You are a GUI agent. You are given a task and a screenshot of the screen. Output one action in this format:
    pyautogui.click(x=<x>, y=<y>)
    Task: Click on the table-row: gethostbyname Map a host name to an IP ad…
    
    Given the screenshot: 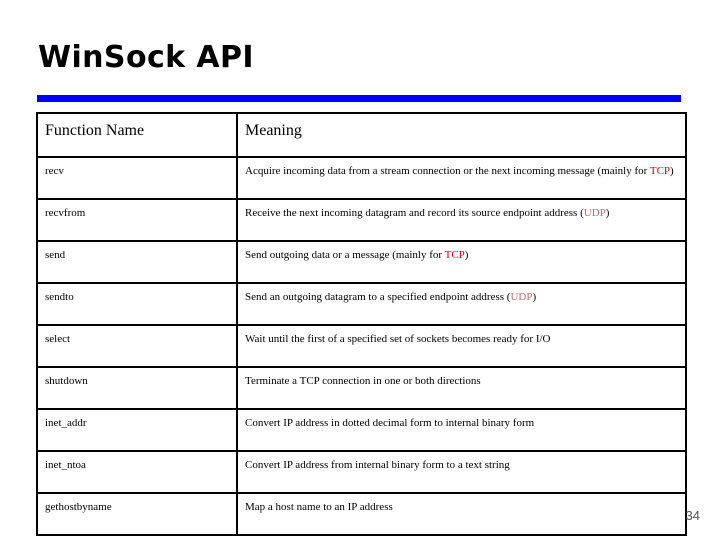 What is the action you would take?
    pyautogui.click(x=361, y=514)
    